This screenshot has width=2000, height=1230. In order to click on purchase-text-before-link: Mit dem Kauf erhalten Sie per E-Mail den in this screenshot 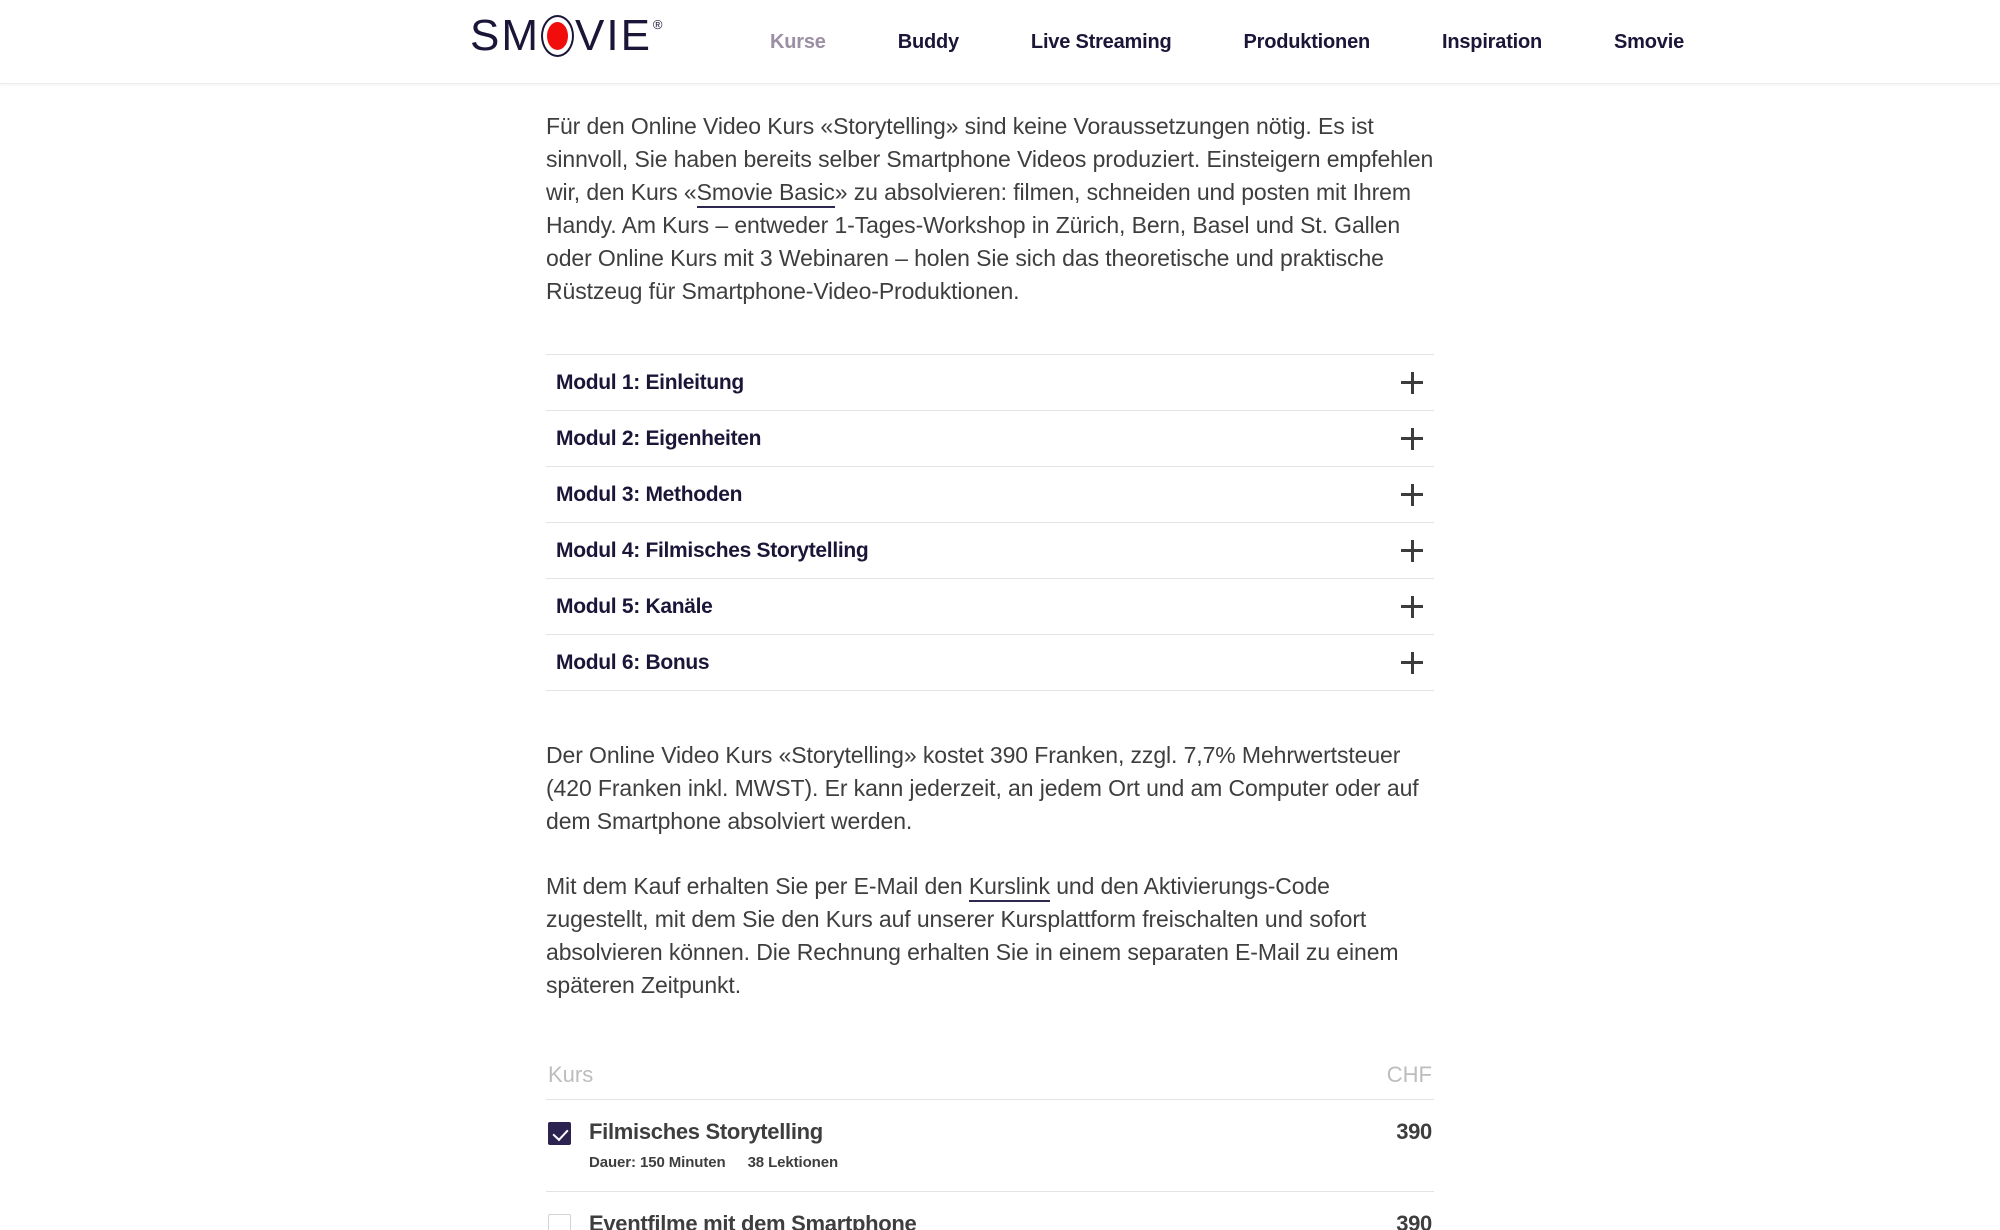, I will do `click(757, 886)`.